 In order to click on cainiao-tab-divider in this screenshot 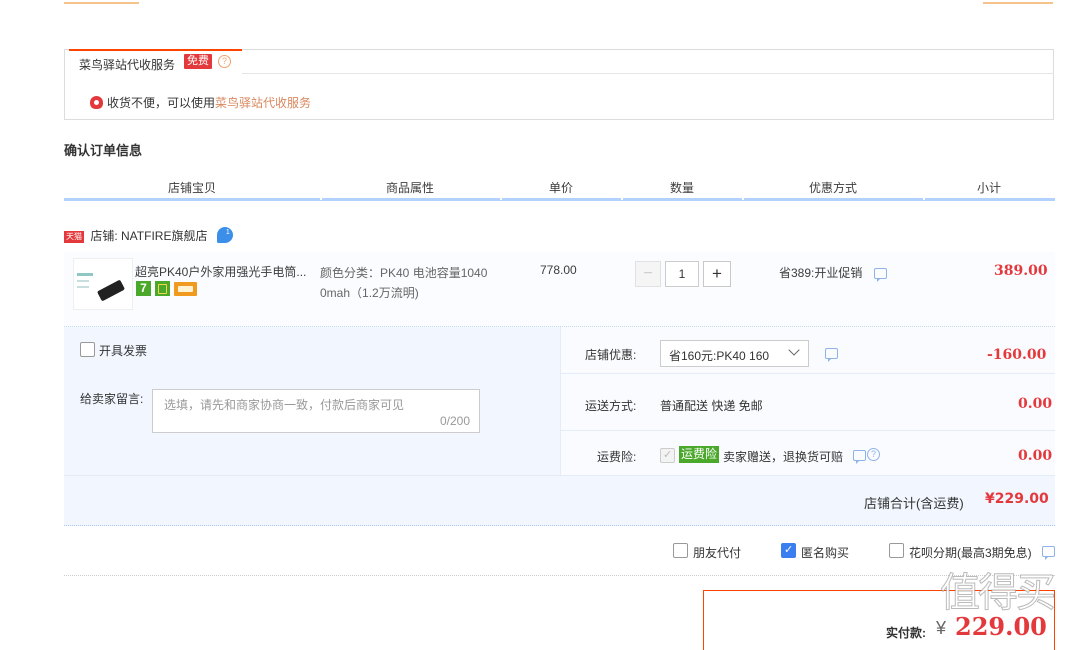, I will do `click(648, 73)`.